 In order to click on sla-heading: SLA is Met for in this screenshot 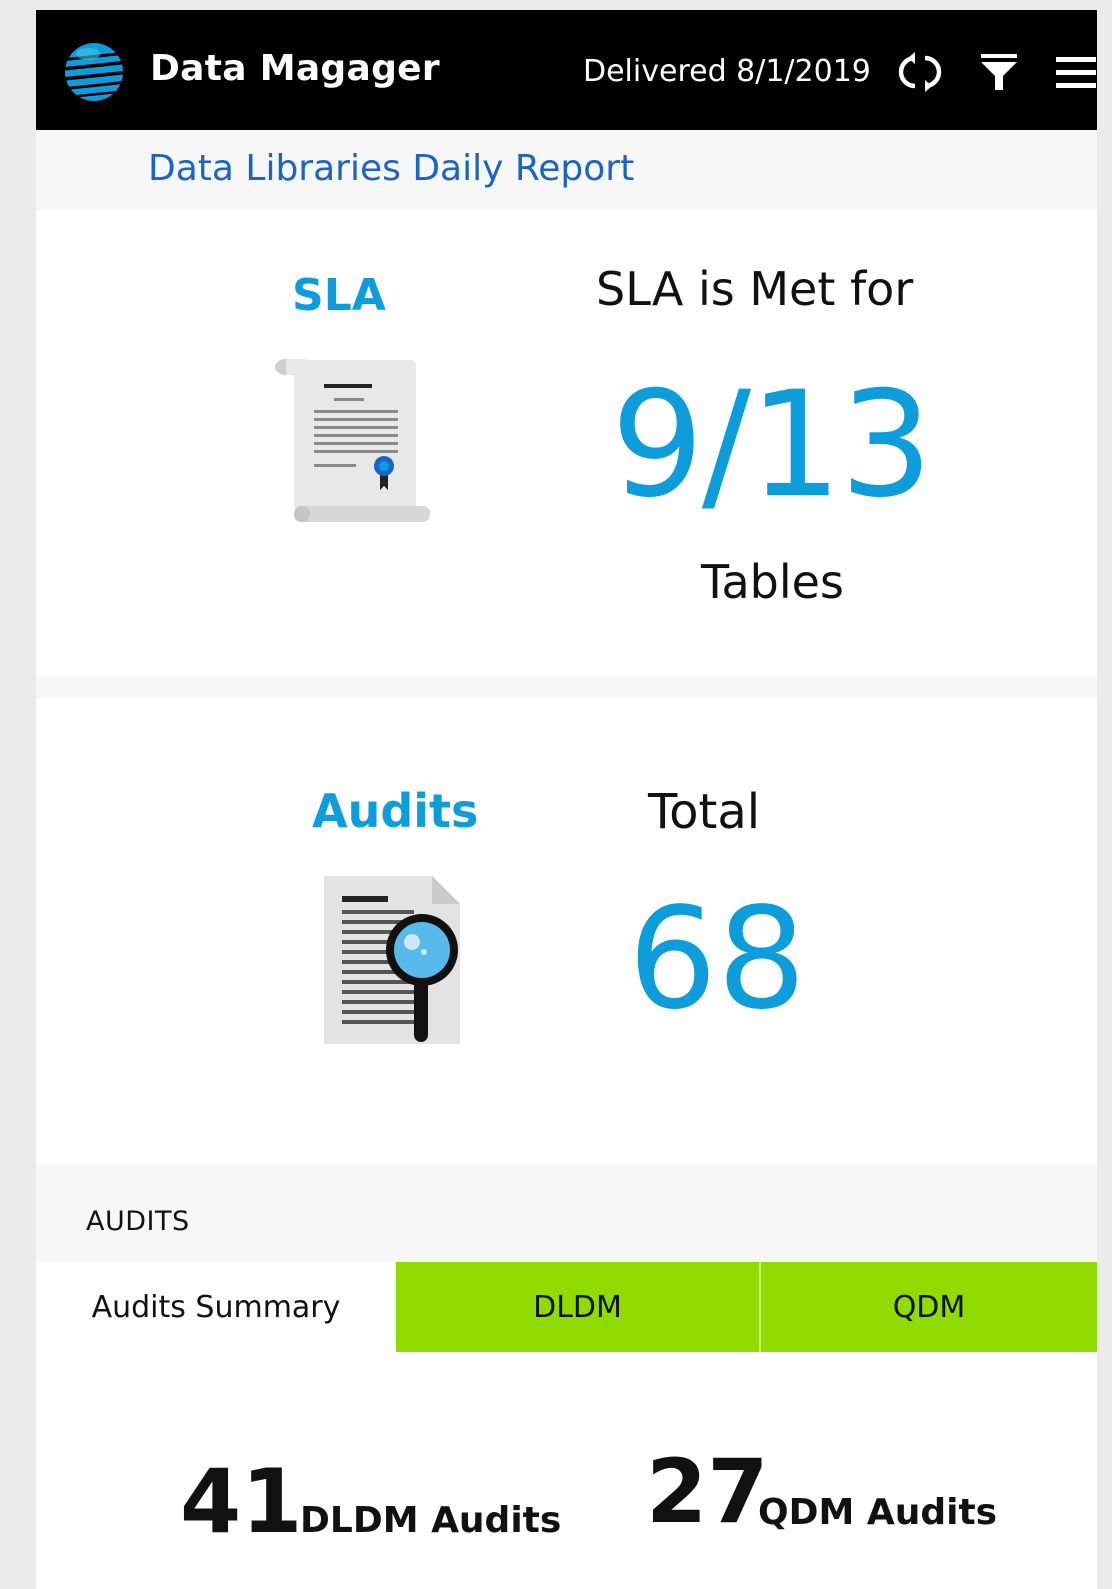, I will do `click(755, 289)`.